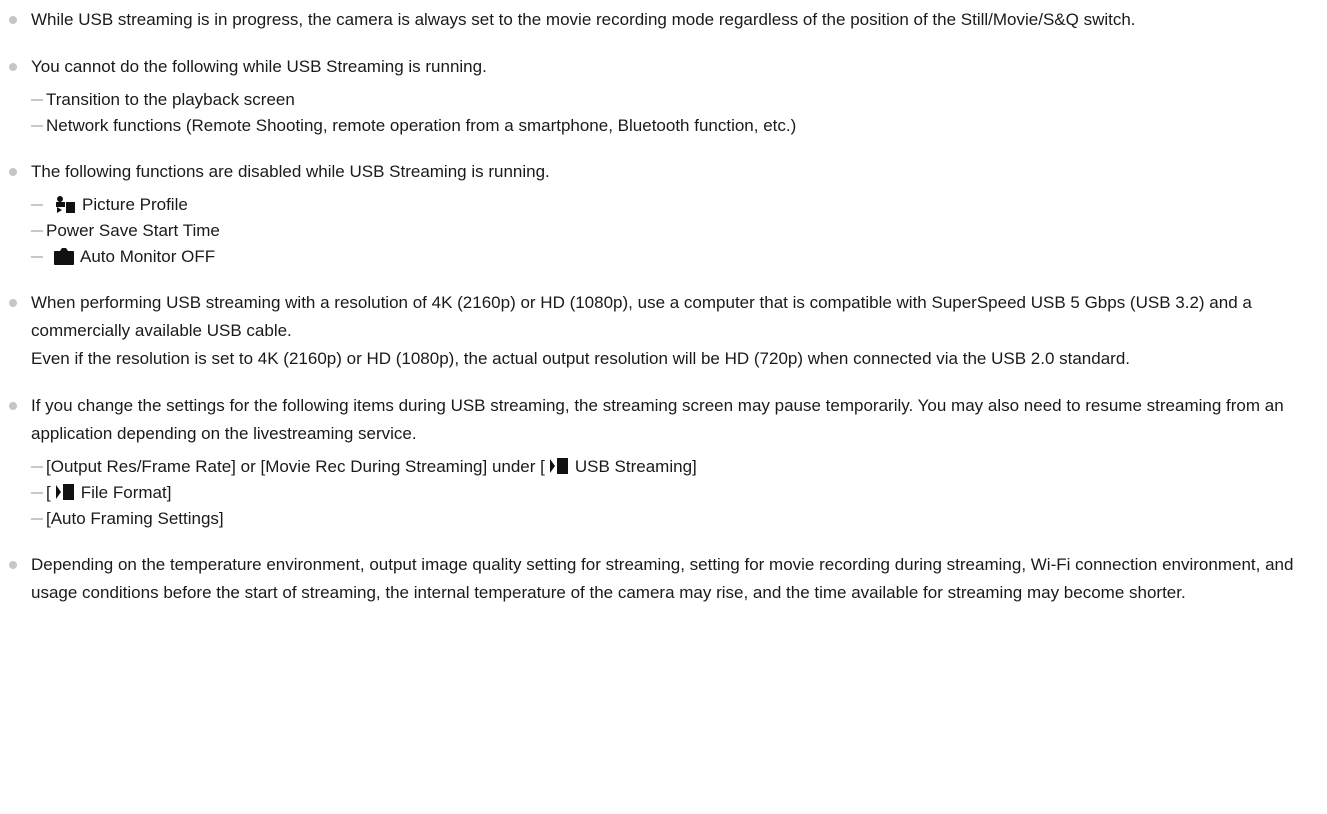 The height and width of the screenshot is (814, 1327). What do you see at coordinates (679, 100) in the screenshot?
I see `sub-item: Transition to the playback screen` at bounding box center [679, 100].